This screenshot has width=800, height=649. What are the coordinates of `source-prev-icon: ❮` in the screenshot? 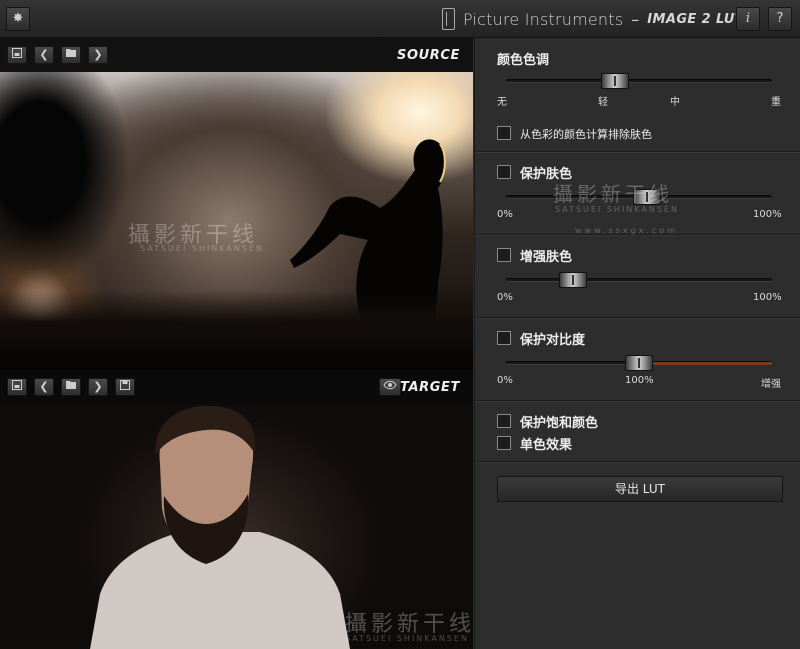 It's located at (44, 55).